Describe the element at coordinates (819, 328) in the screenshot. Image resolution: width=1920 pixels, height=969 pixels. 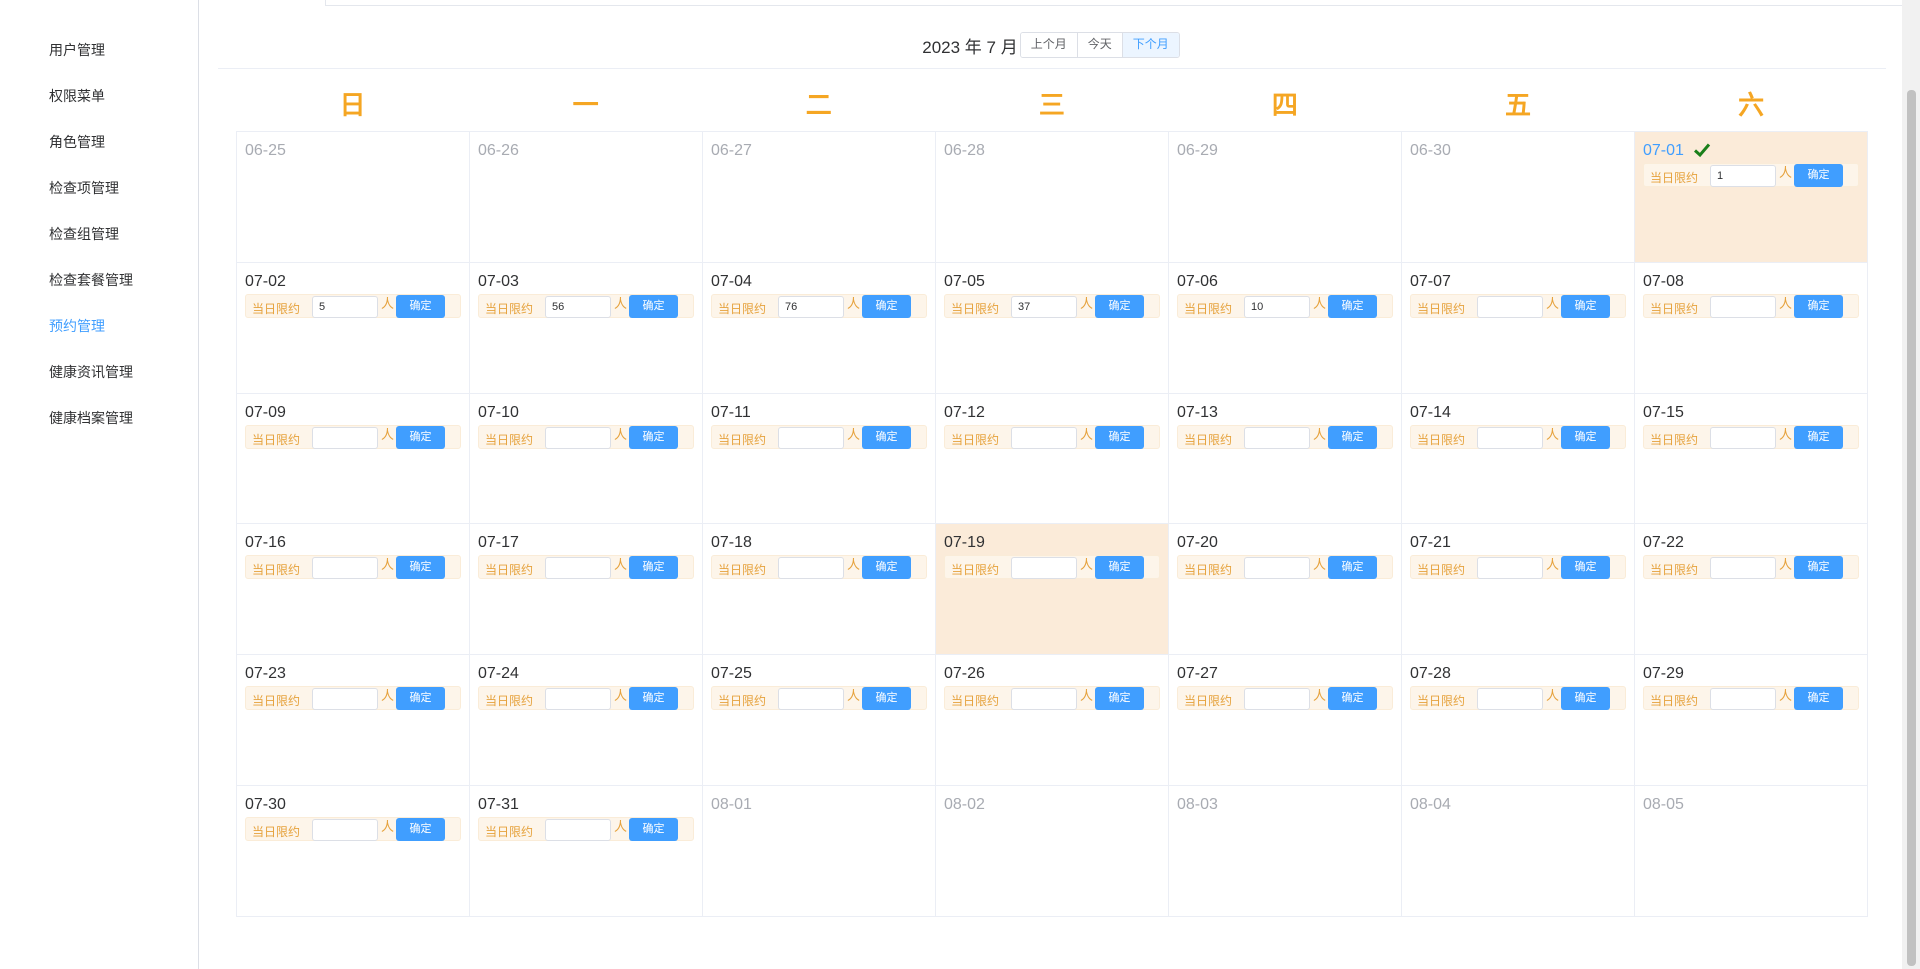
I see `calendar-day-cell: 07-04 当日限约 人确定` at that location.